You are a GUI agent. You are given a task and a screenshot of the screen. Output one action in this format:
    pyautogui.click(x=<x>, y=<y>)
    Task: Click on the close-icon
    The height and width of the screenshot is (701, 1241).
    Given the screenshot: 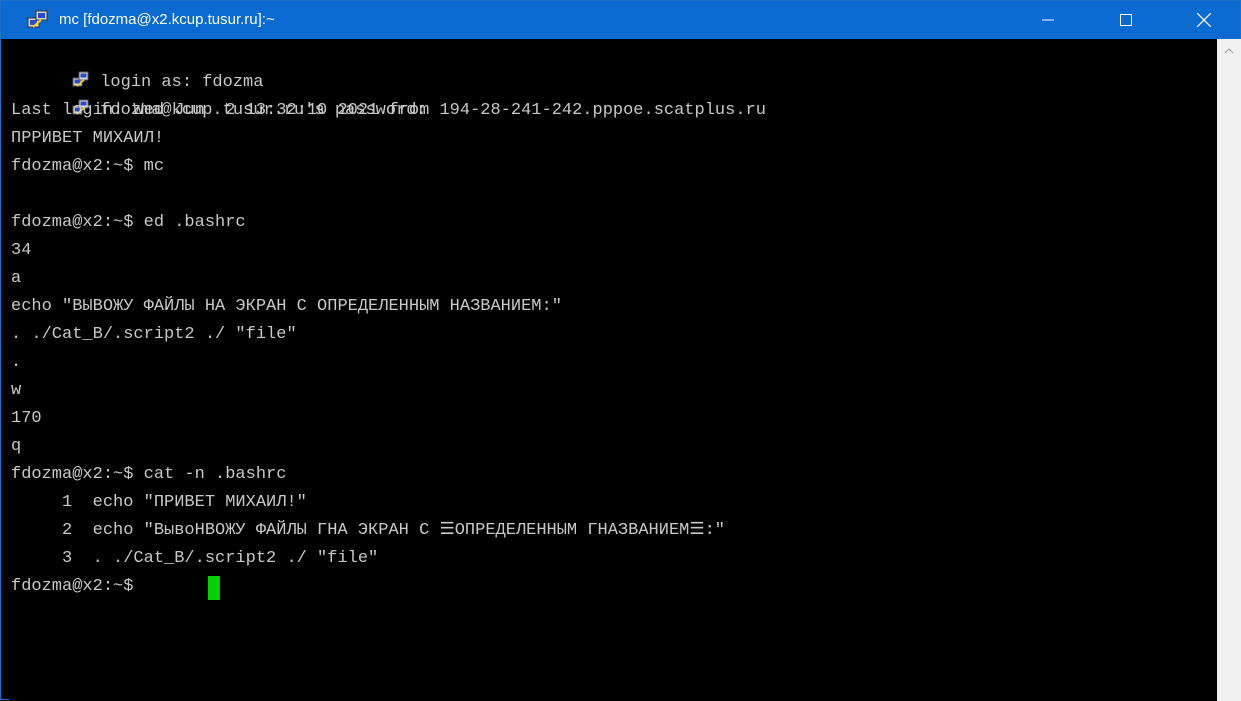 What is the action you would take?
    pyautogui.click(x=1204, y=20)
    